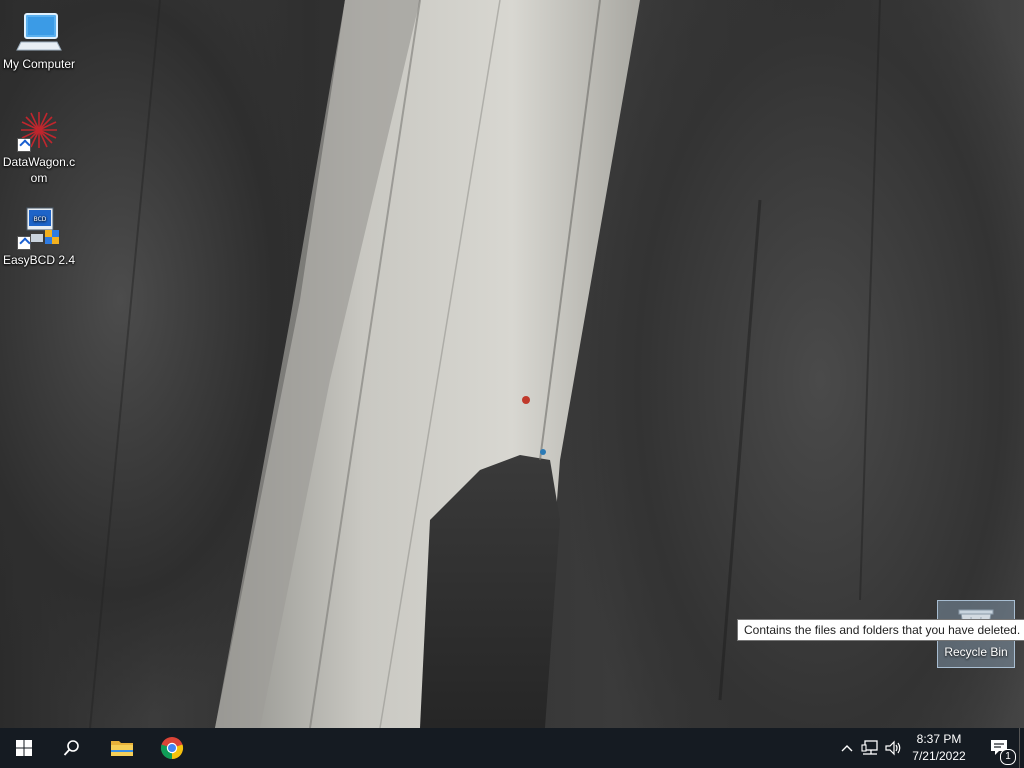 This screenshot has width=1024, height=768. What do you see at coordinates (39, 228) in the screenshot?
I see `easybcd-icon: BCD` at bounding box center [39, 228].